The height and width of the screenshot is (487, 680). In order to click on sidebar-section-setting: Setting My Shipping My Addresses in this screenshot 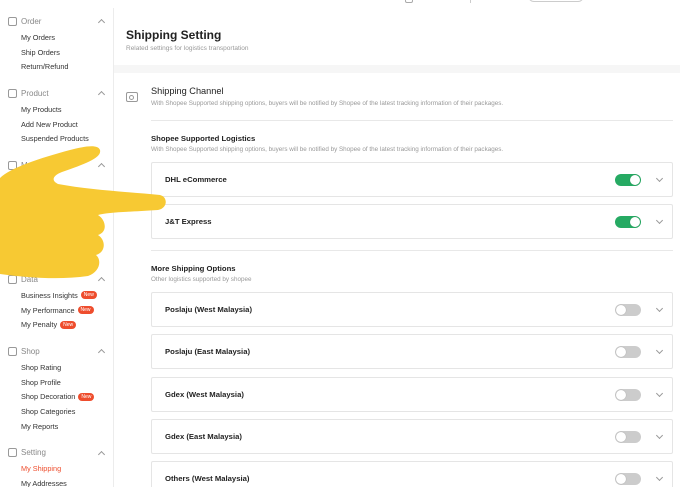, I will do `click(56, 465)`.